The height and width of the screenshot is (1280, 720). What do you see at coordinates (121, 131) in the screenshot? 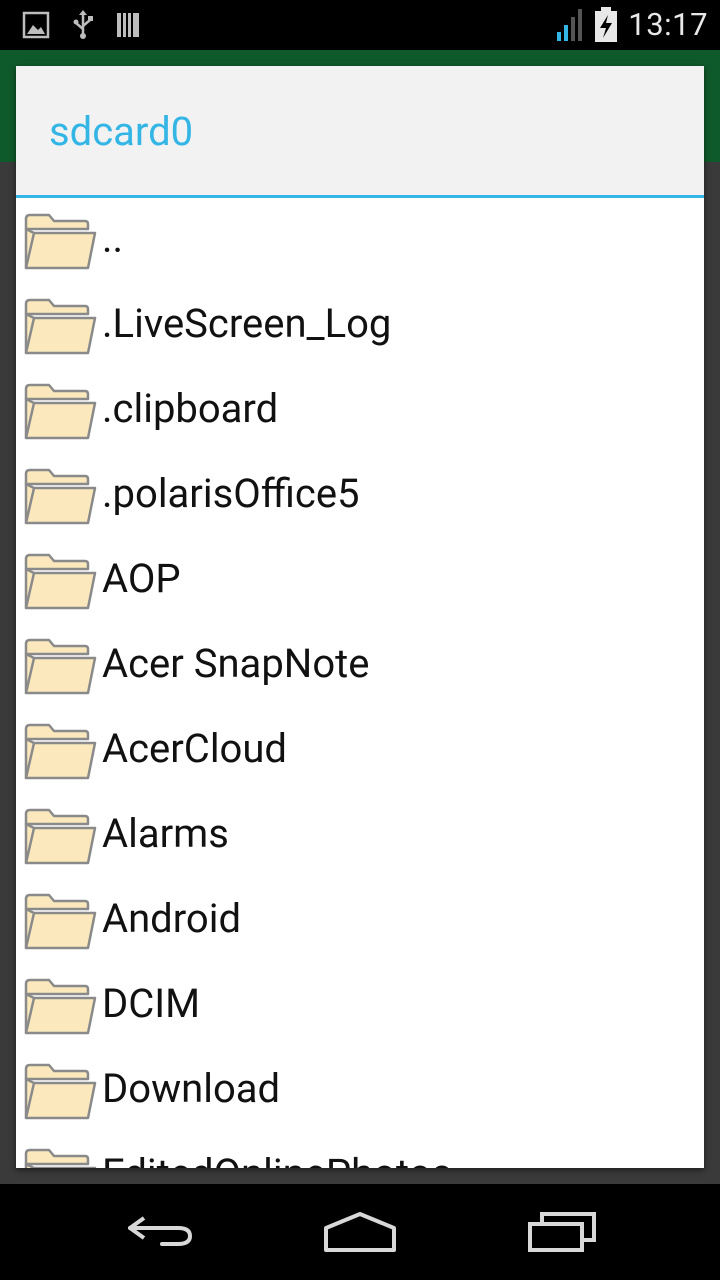
I see `dialog-title: sdcard0` at bounding box center [121, 131].